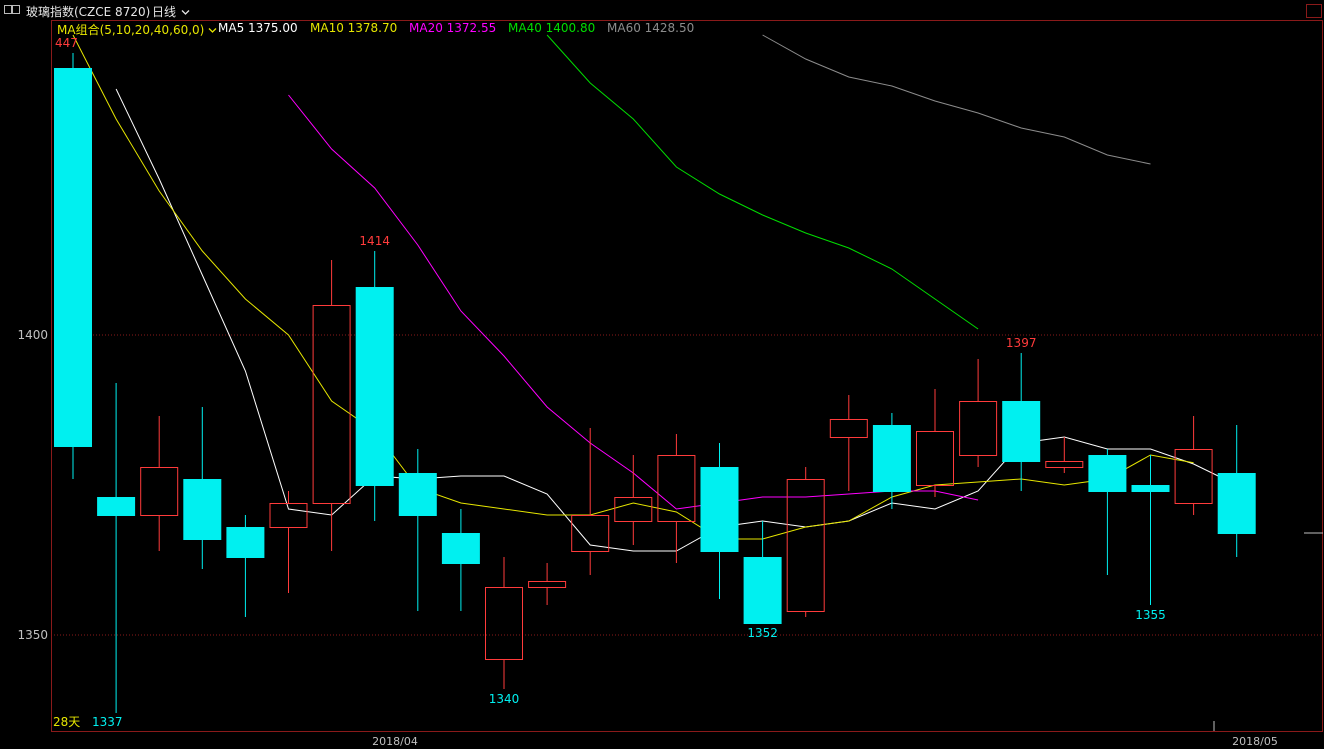 This screenshot has height=749, width=1324. What do you see at coordinates (66, 43) in the screenshot?
I see `price-extreme-label: 447` at bounding box center [66, 43].